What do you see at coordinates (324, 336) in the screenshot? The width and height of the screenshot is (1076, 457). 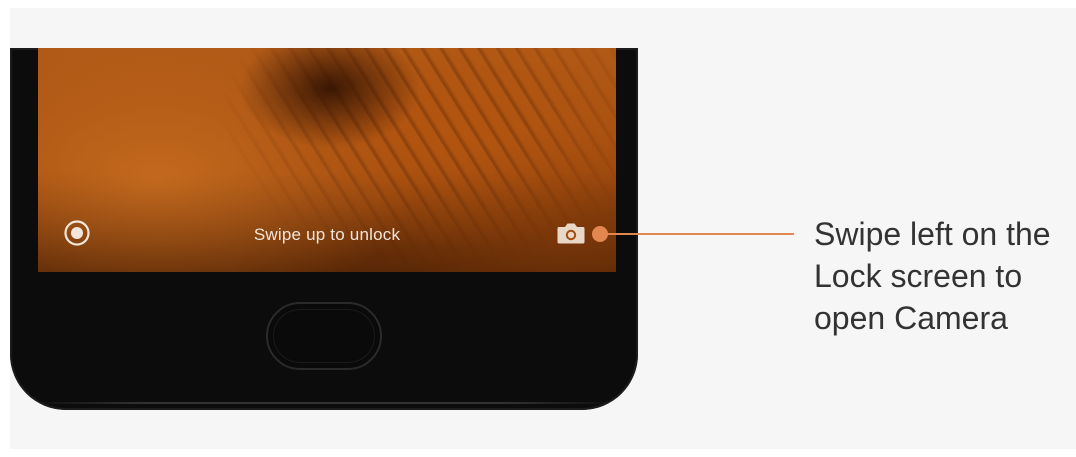 I see `home-button` at bounding box center [324, 336].